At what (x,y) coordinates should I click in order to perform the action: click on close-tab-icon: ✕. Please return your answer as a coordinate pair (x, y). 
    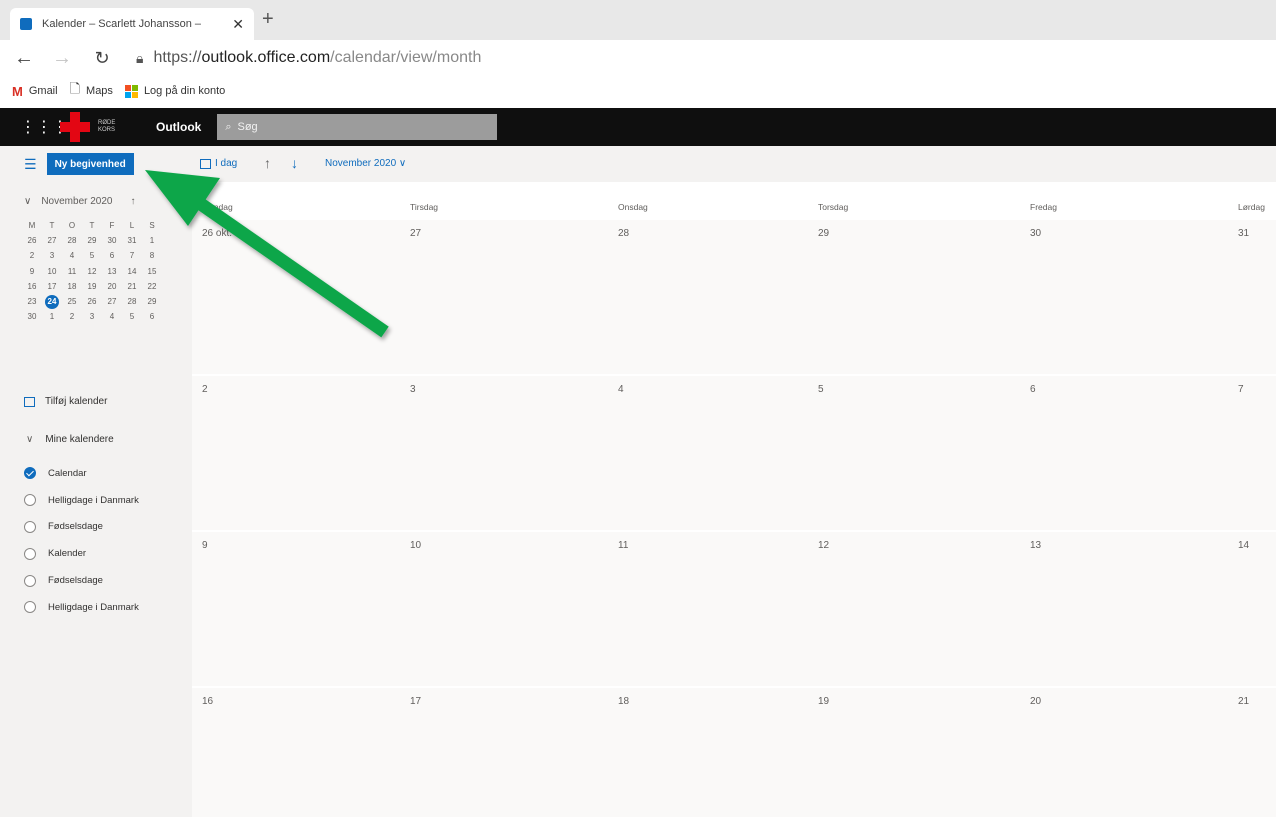
    Looking at the image, I should click on (238, 24).